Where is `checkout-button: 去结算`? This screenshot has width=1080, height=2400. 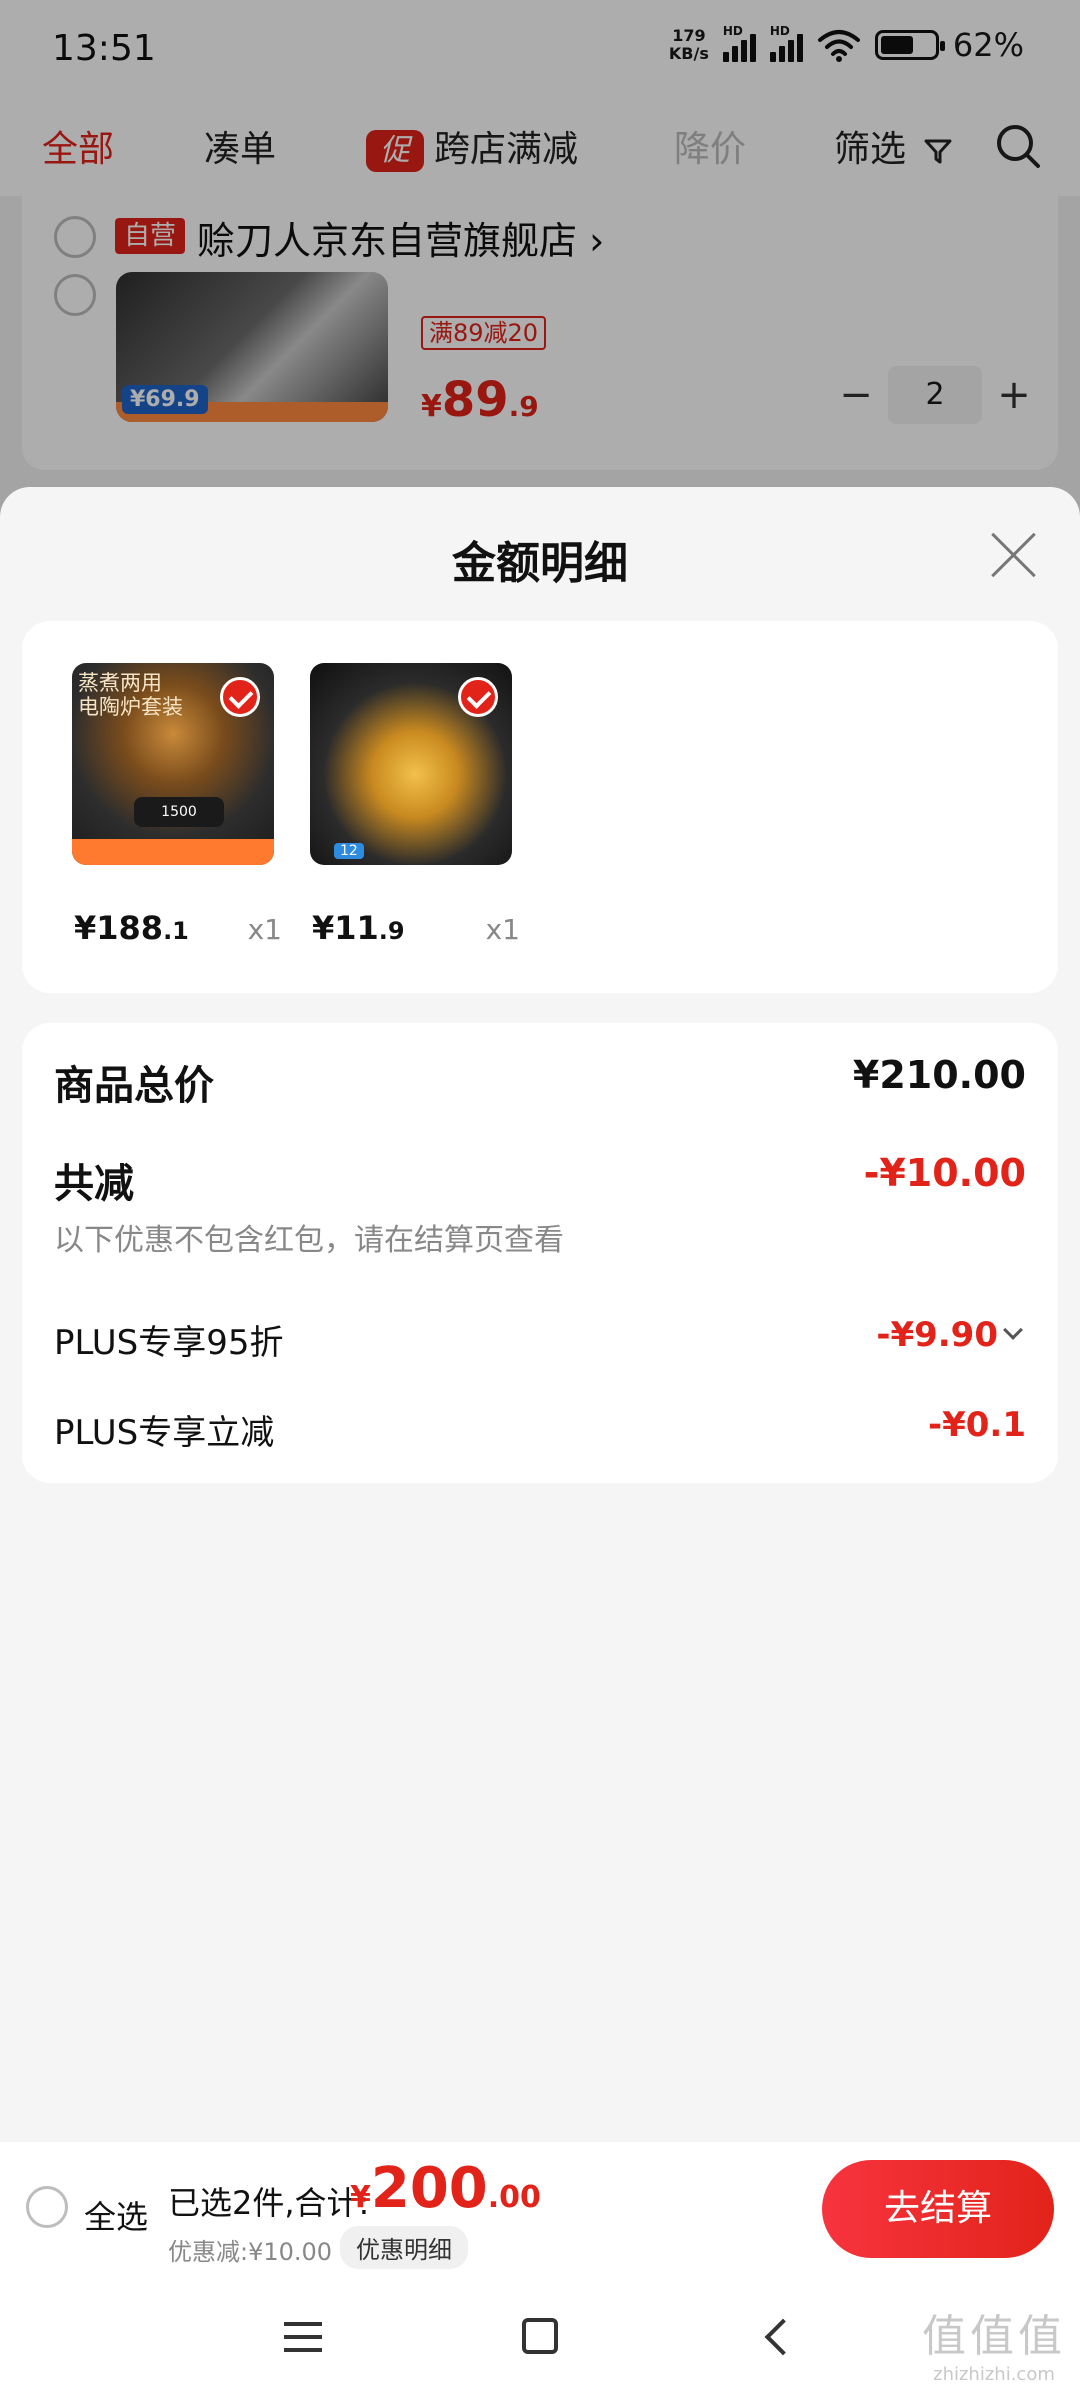 checkout-button: 去结算 is located at coordinates (938, 2209).